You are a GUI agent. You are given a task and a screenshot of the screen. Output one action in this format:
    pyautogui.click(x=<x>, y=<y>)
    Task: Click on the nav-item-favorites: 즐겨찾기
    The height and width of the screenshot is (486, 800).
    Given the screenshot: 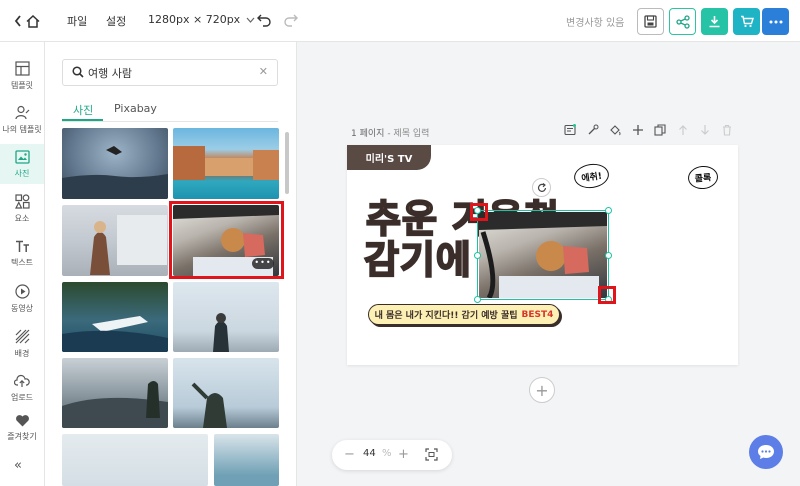 What is the action you would take?
    pyautogui.click(x=22, y=428)
    